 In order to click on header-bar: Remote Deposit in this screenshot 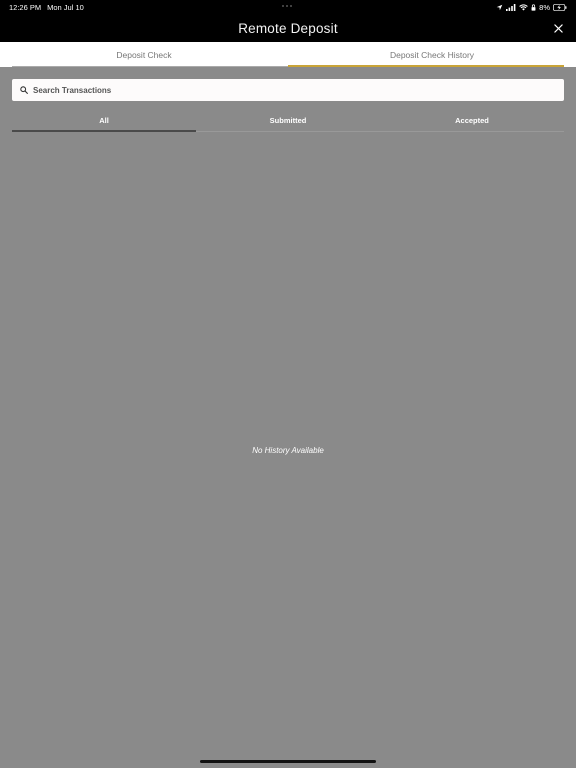, I will do `click(288, 28)`.